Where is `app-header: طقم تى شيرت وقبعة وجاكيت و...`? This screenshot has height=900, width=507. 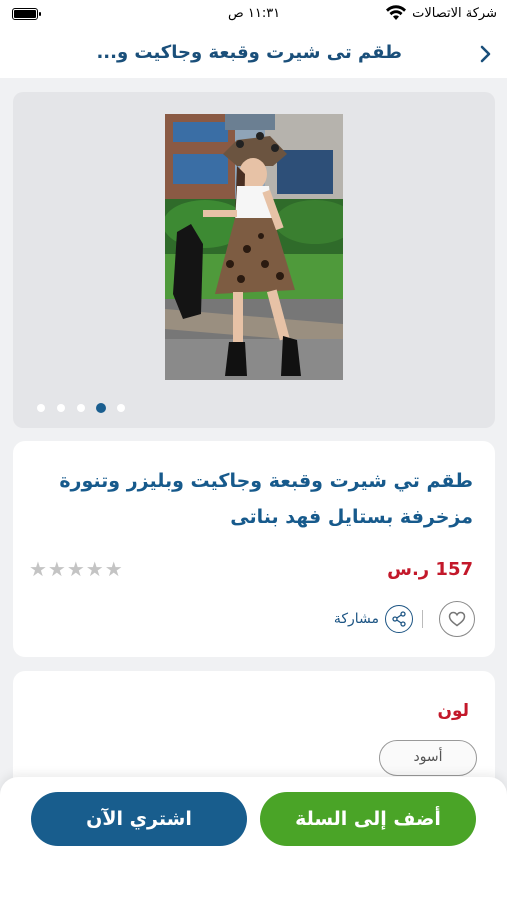
app-header: طقم تى شيرت وقبعة وجاكيت و... is located at coordinates (253, 54).